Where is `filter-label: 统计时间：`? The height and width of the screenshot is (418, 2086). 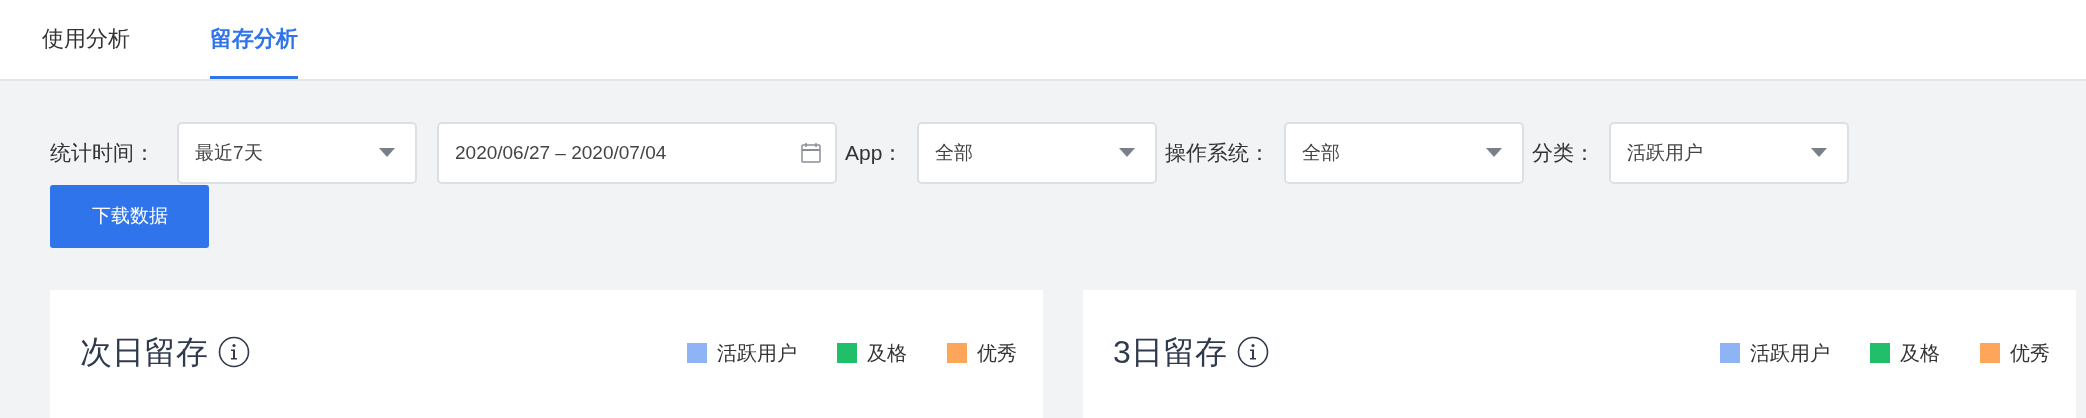 filter-label: 统计时间： is located at coordinates (102, 153).